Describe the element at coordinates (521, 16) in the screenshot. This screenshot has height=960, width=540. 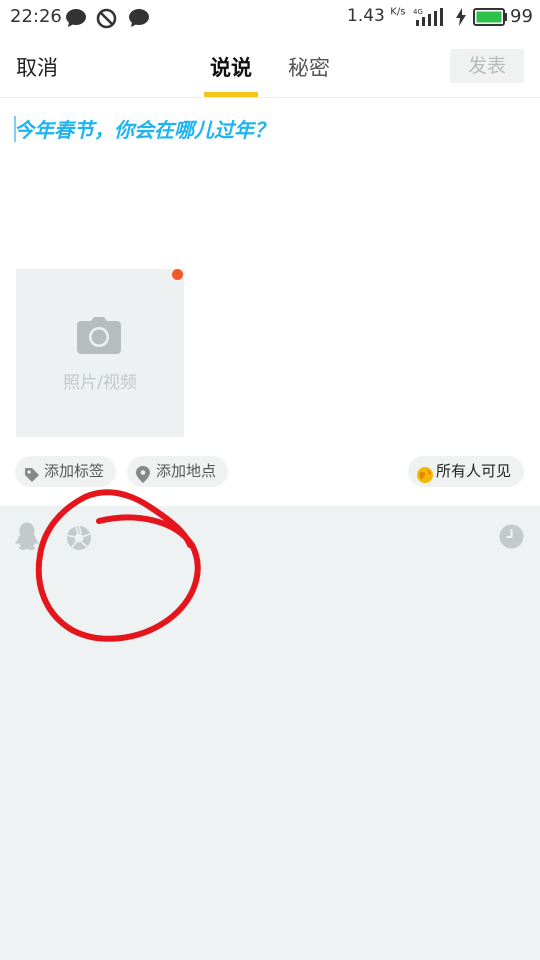
I see `battery-level: 99` at that location.